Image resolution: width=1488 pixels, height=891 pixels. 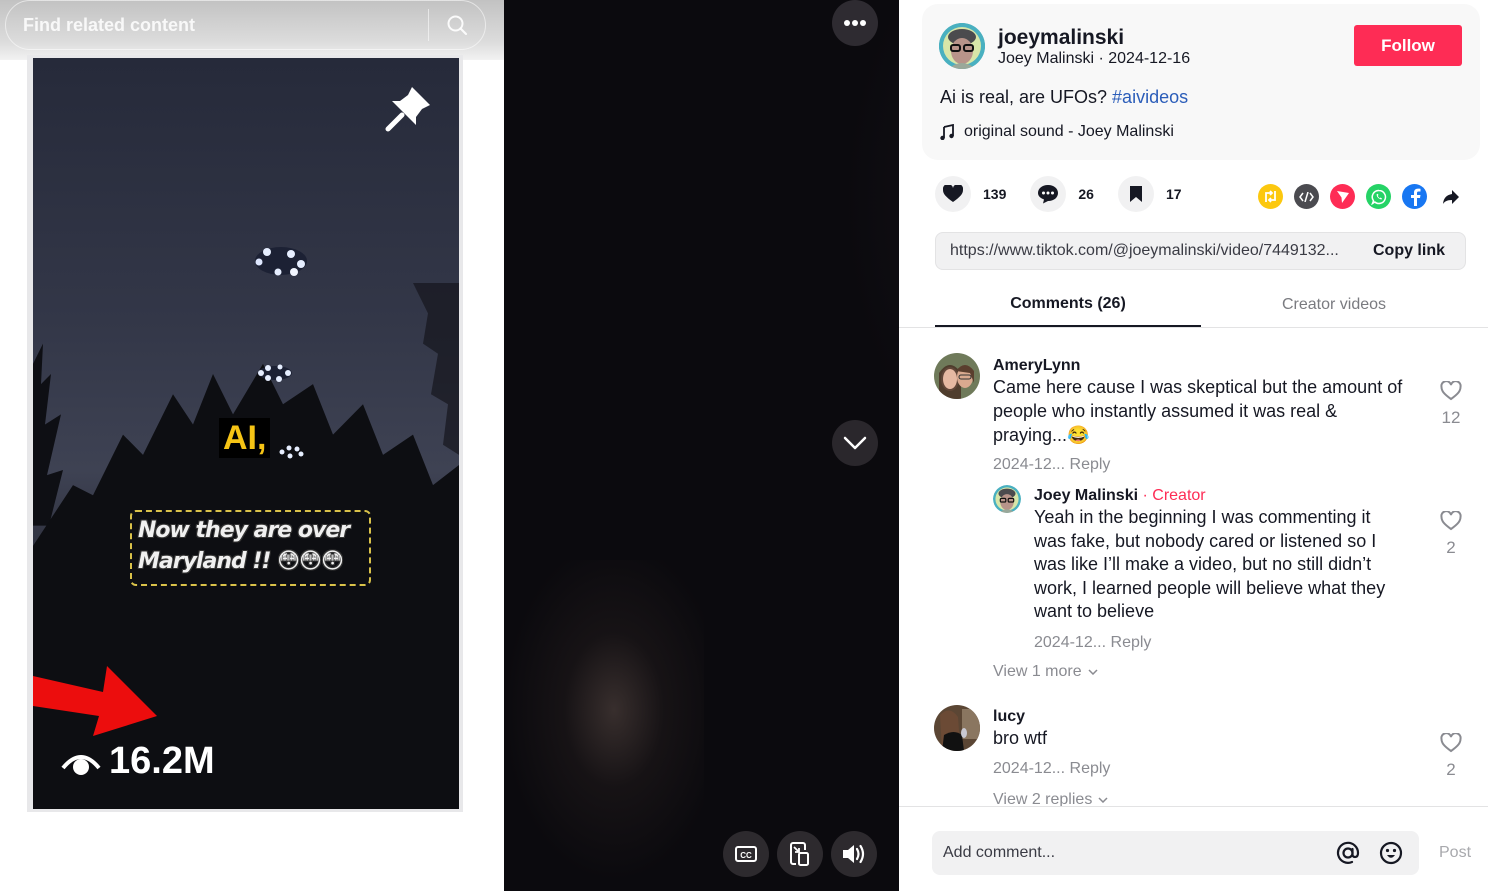 I want to click on description-text: Ai is real, are UFOs?, so click(x=1026, y=97).